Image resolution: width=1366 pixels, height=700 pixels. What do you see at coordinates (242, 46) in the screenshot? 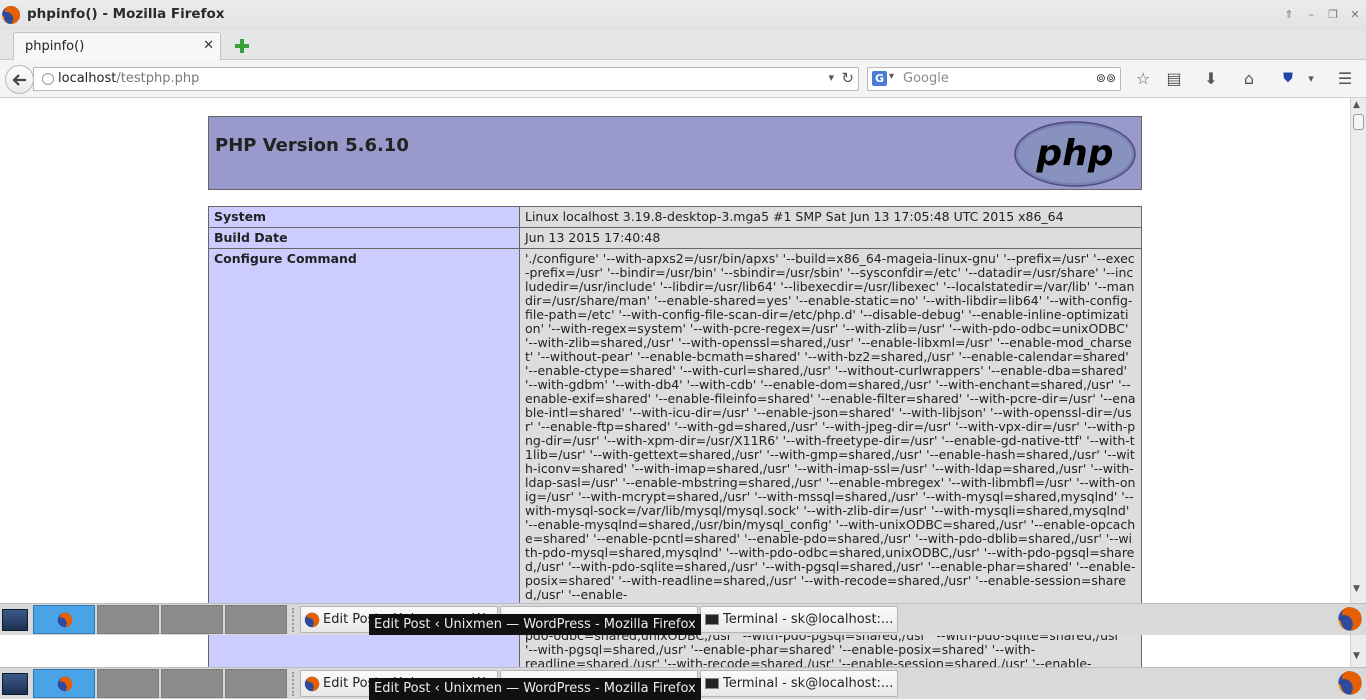
I see `new-tab-plus-icon` at bounding box center [242, 46].